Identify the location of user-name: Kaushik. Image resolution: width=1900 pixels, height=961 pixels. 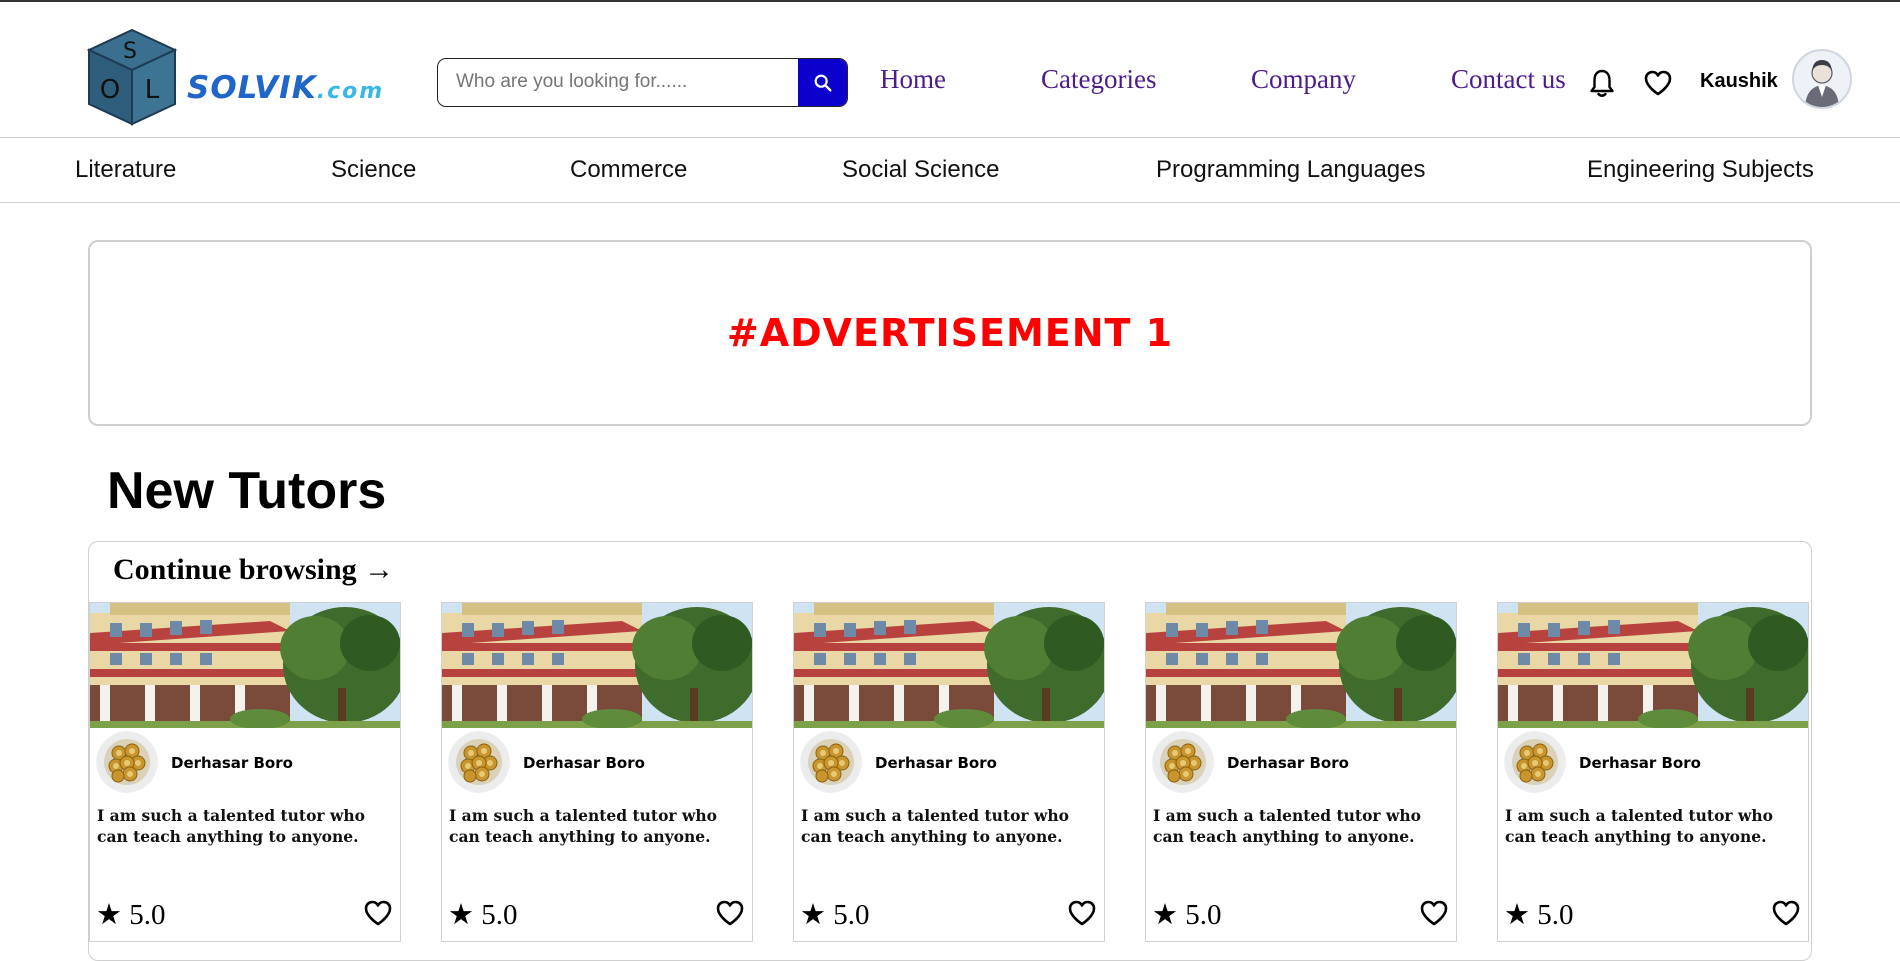
(1739, 81).